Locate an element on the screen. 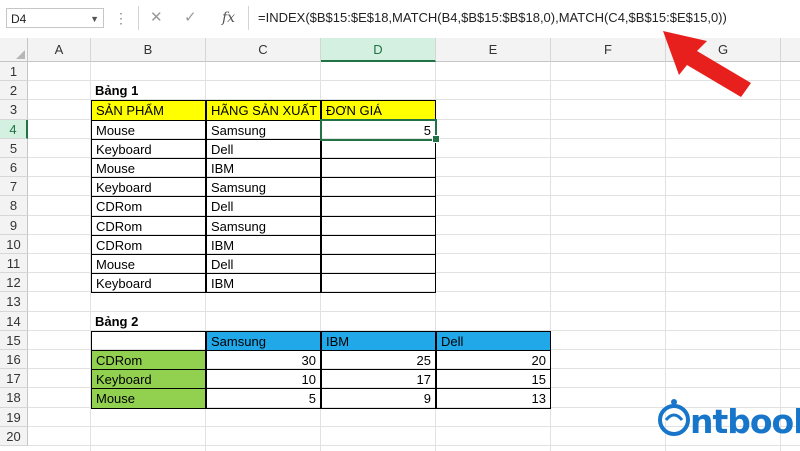 This screenshot has width=800, height=451. row-header-7: 7 is located at coordinates (14, 187).